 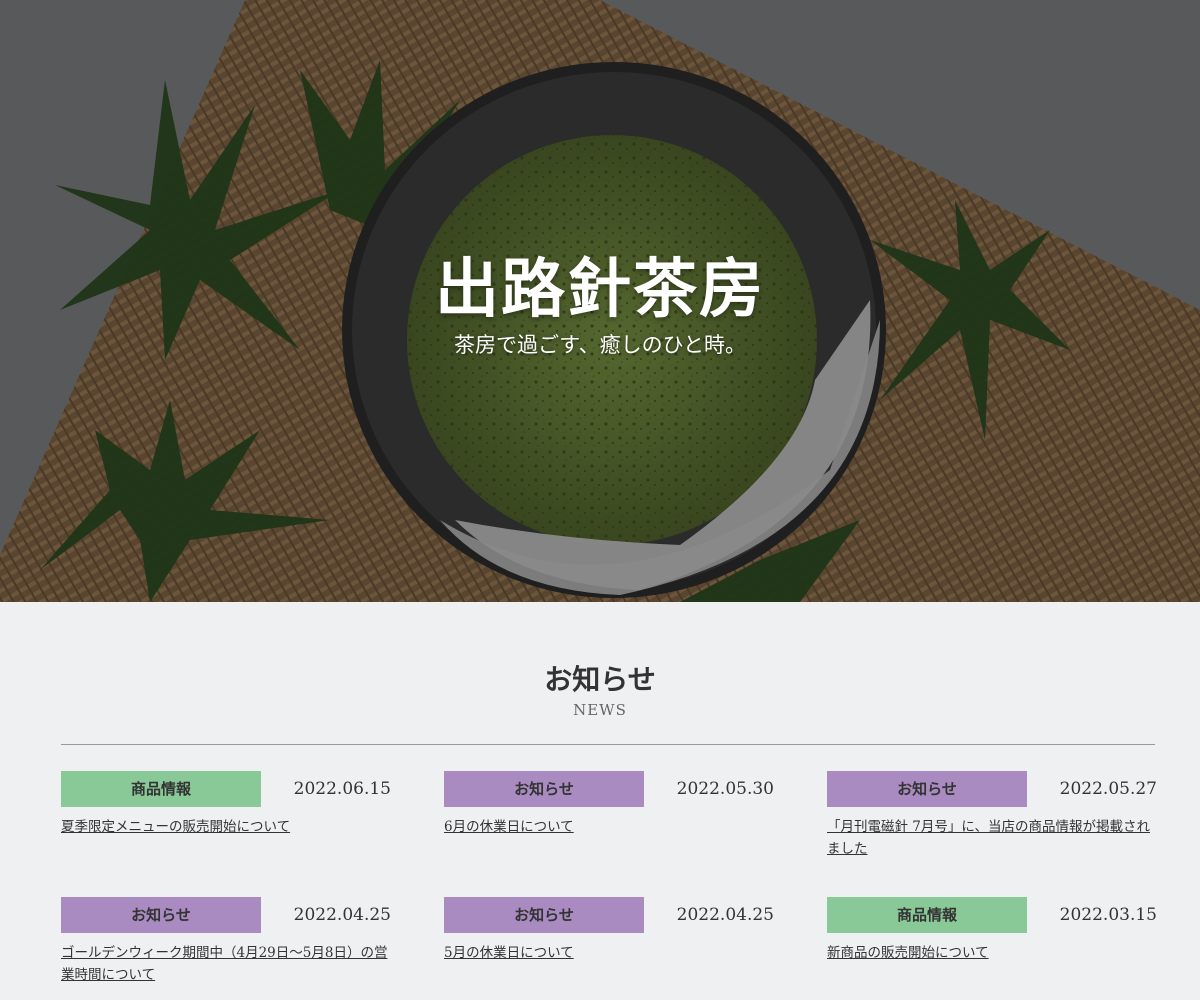 What do you see at coordinates (600, 345) in the screenshot?
I see `hero-tagline: 茶房で過ごす、癒しのひと時。` at bounding box center [600, 345].